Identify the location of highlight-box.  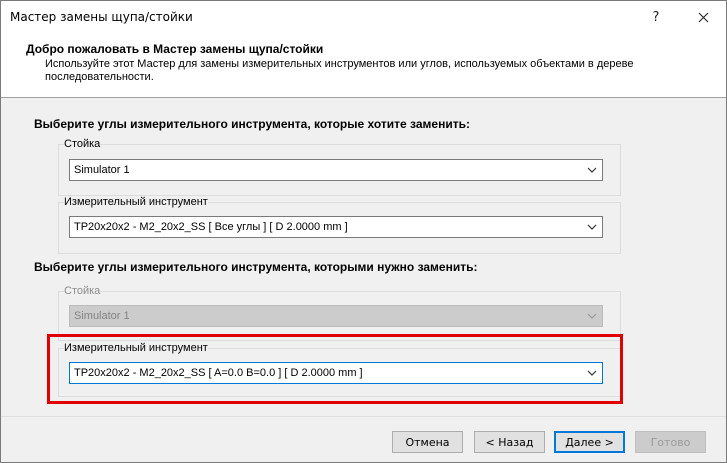
(335, 369).